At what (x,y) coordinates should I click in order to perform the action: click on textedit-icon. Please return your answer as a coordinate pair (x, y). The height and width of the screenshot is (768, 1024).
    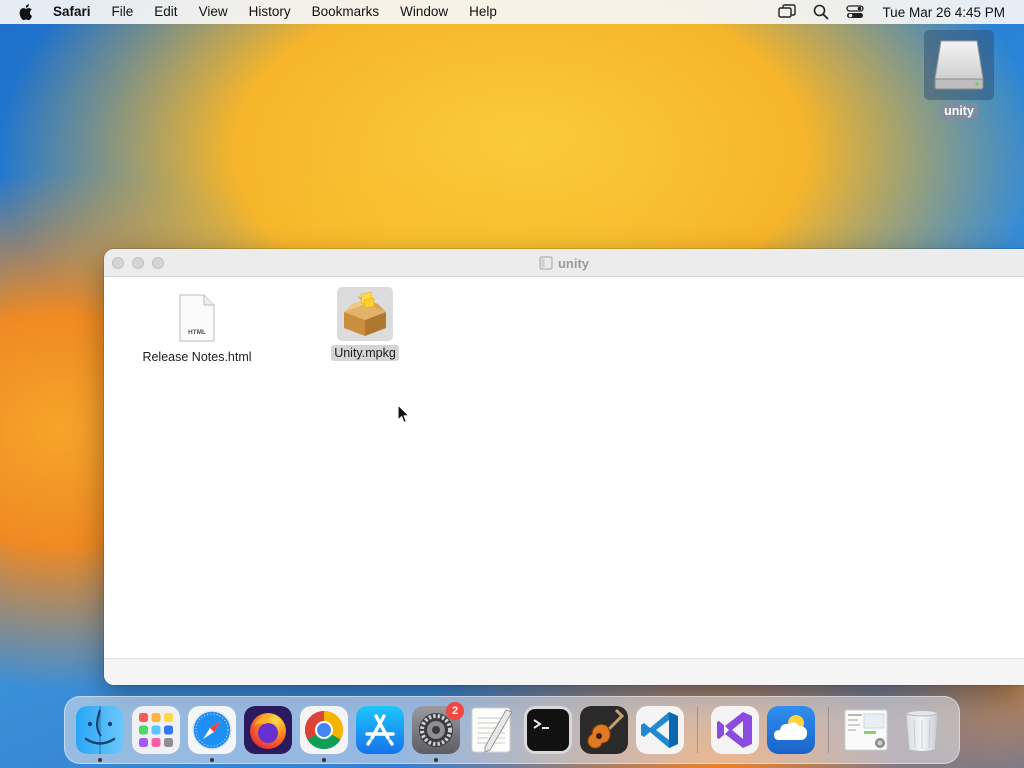
    Looking at the image, I should click on (492, 730).